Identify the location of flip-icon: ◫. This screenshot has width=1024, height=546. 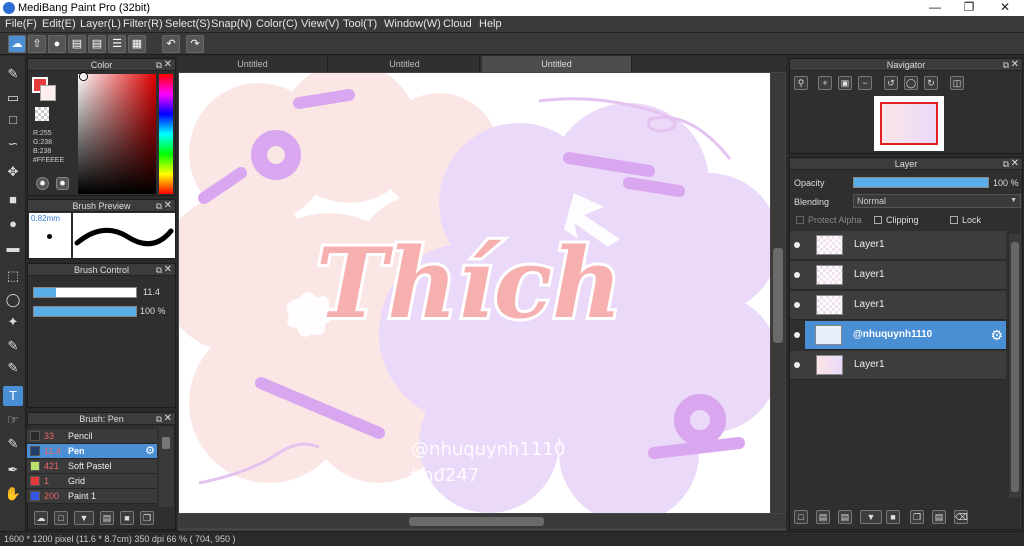
(957, 83).